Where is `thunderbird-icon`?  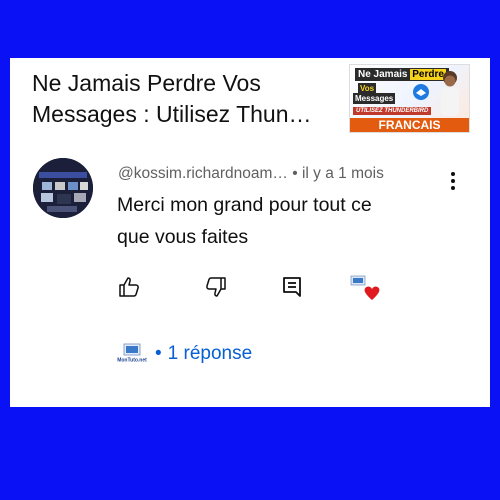 thunderbird-icon is located at coordinates (421, 92).